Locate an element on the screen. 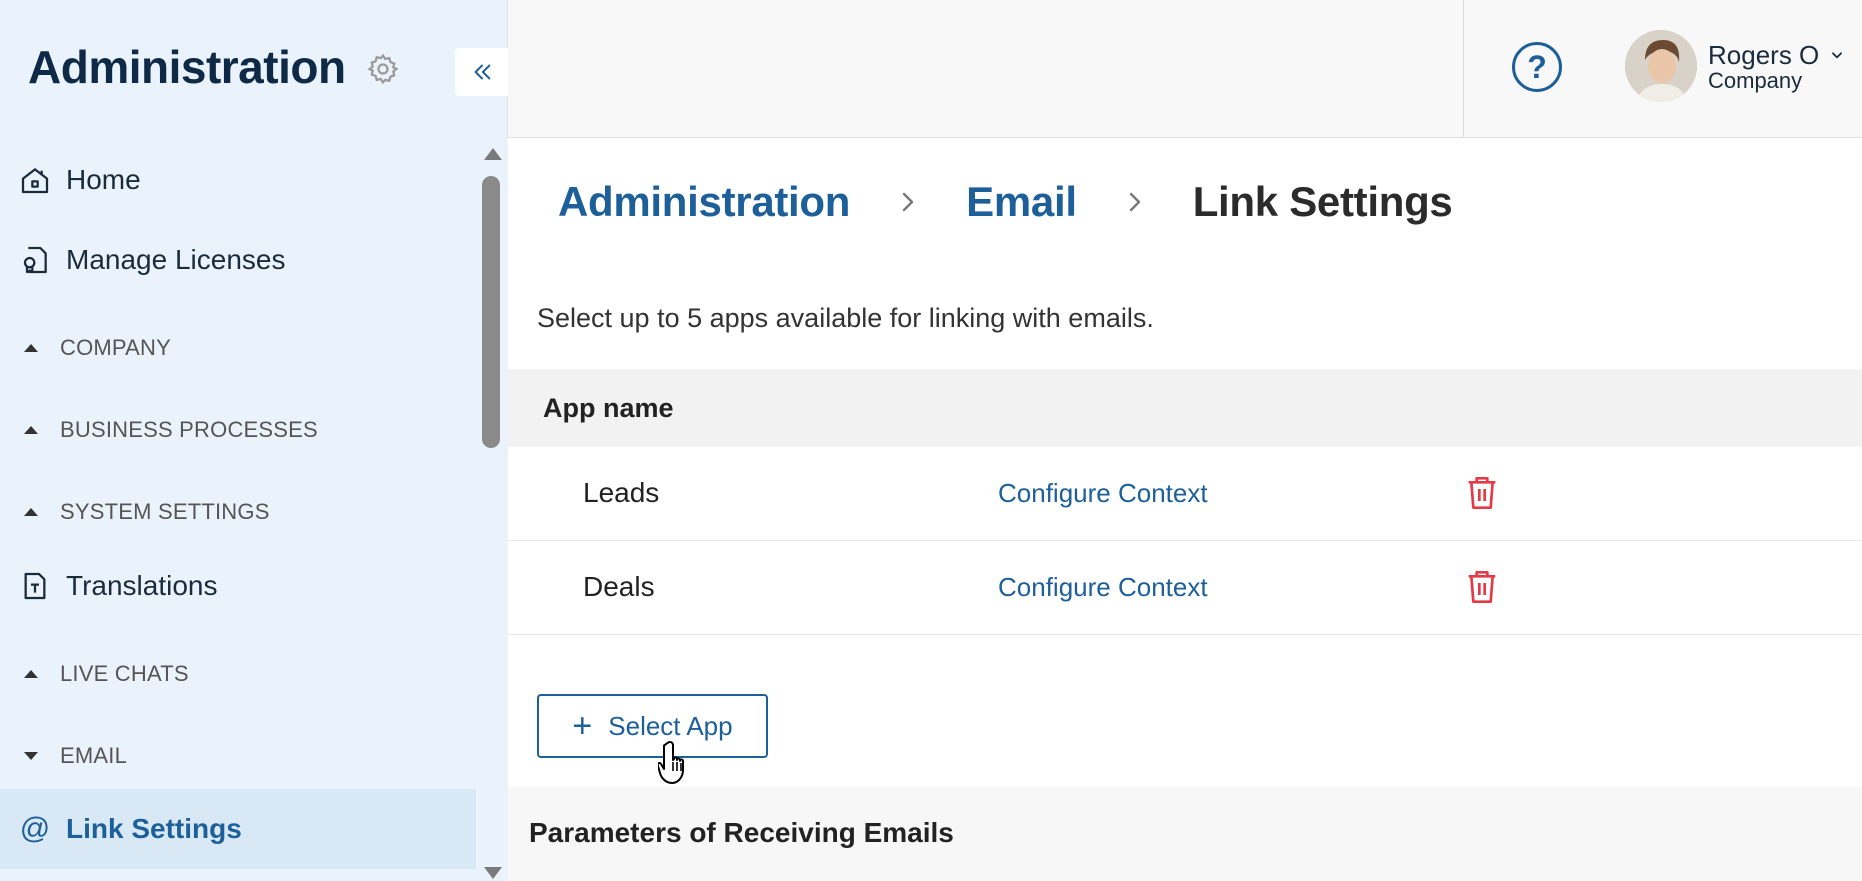 The height and width of the screenshot is (881, 1862). sidebar-section-label: BUSINESS PROCESSES is located at coordinates (189, 429).